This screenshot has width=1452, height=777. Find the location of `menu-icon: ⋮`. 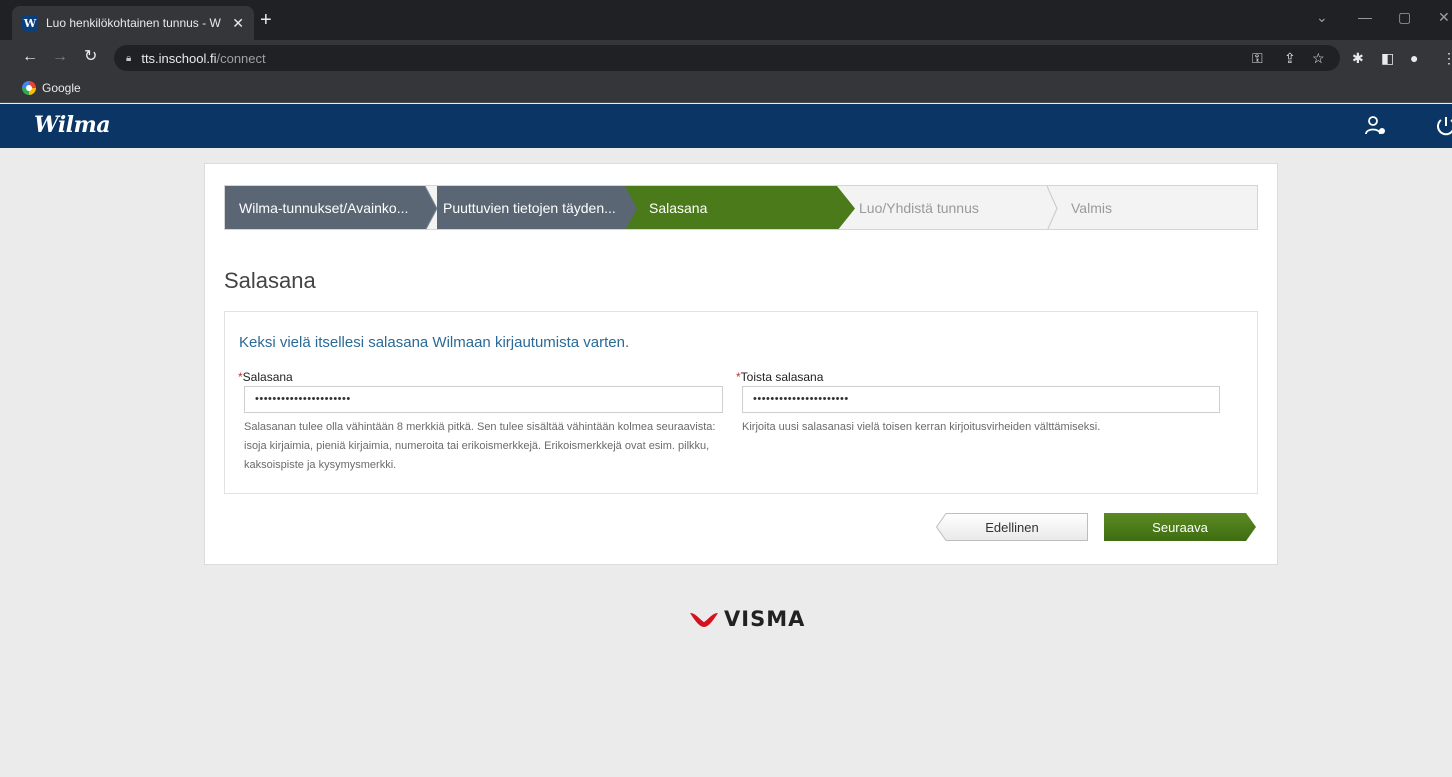

menu-icon: ⋮ is located at coordinates (1447, 58).